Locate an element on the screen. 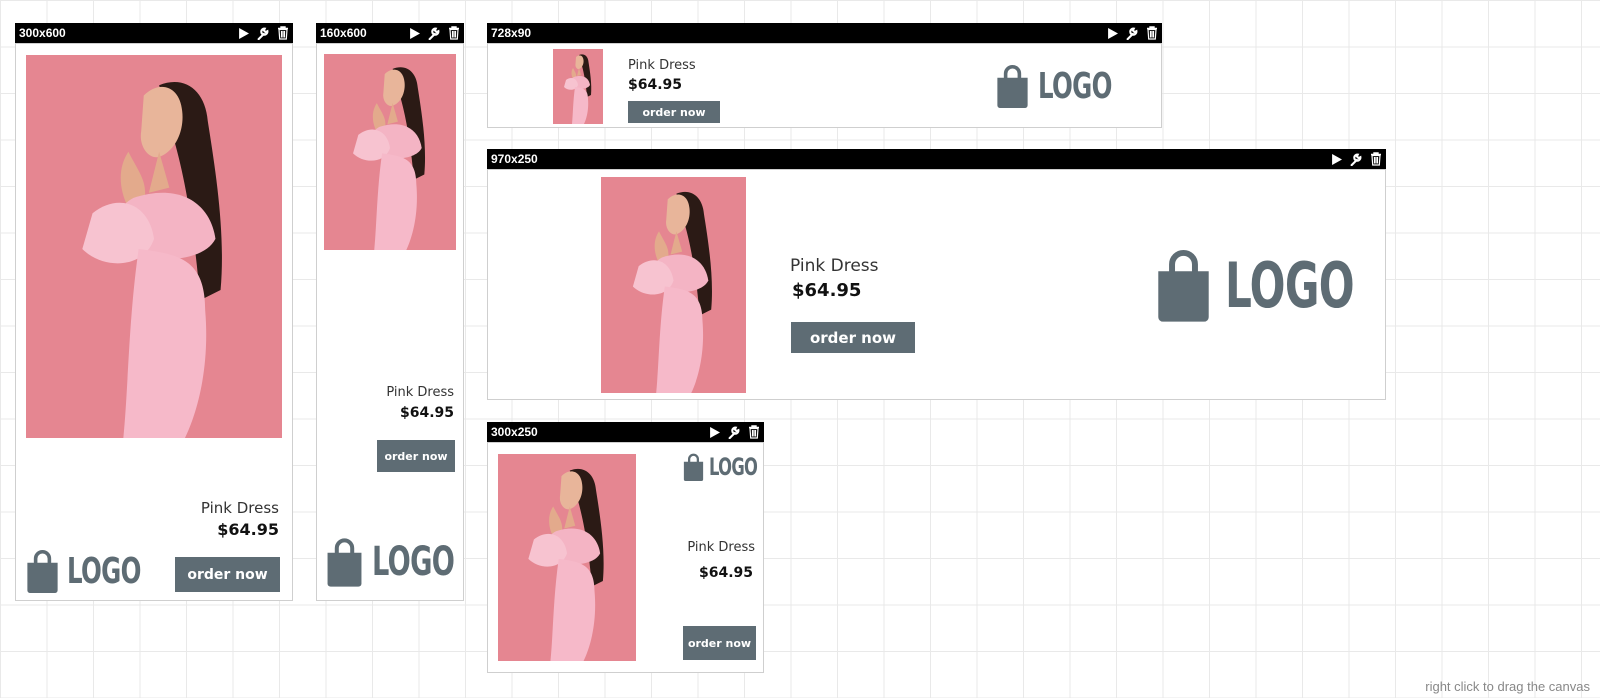 The height and width of the screenshot is (698, 1600). banner-160x600: 160x600 Pink Dress $64.95 order now LOGO is located at coordinates (390, 312).